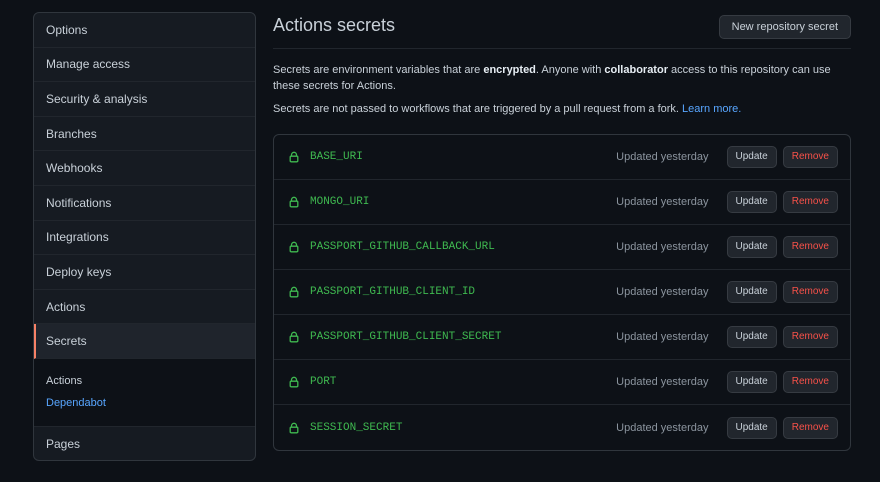 This screenshot has height=482, width=880. I want to click on sidebar-item-security-analysis: Security & analysis, so click(144, 99).